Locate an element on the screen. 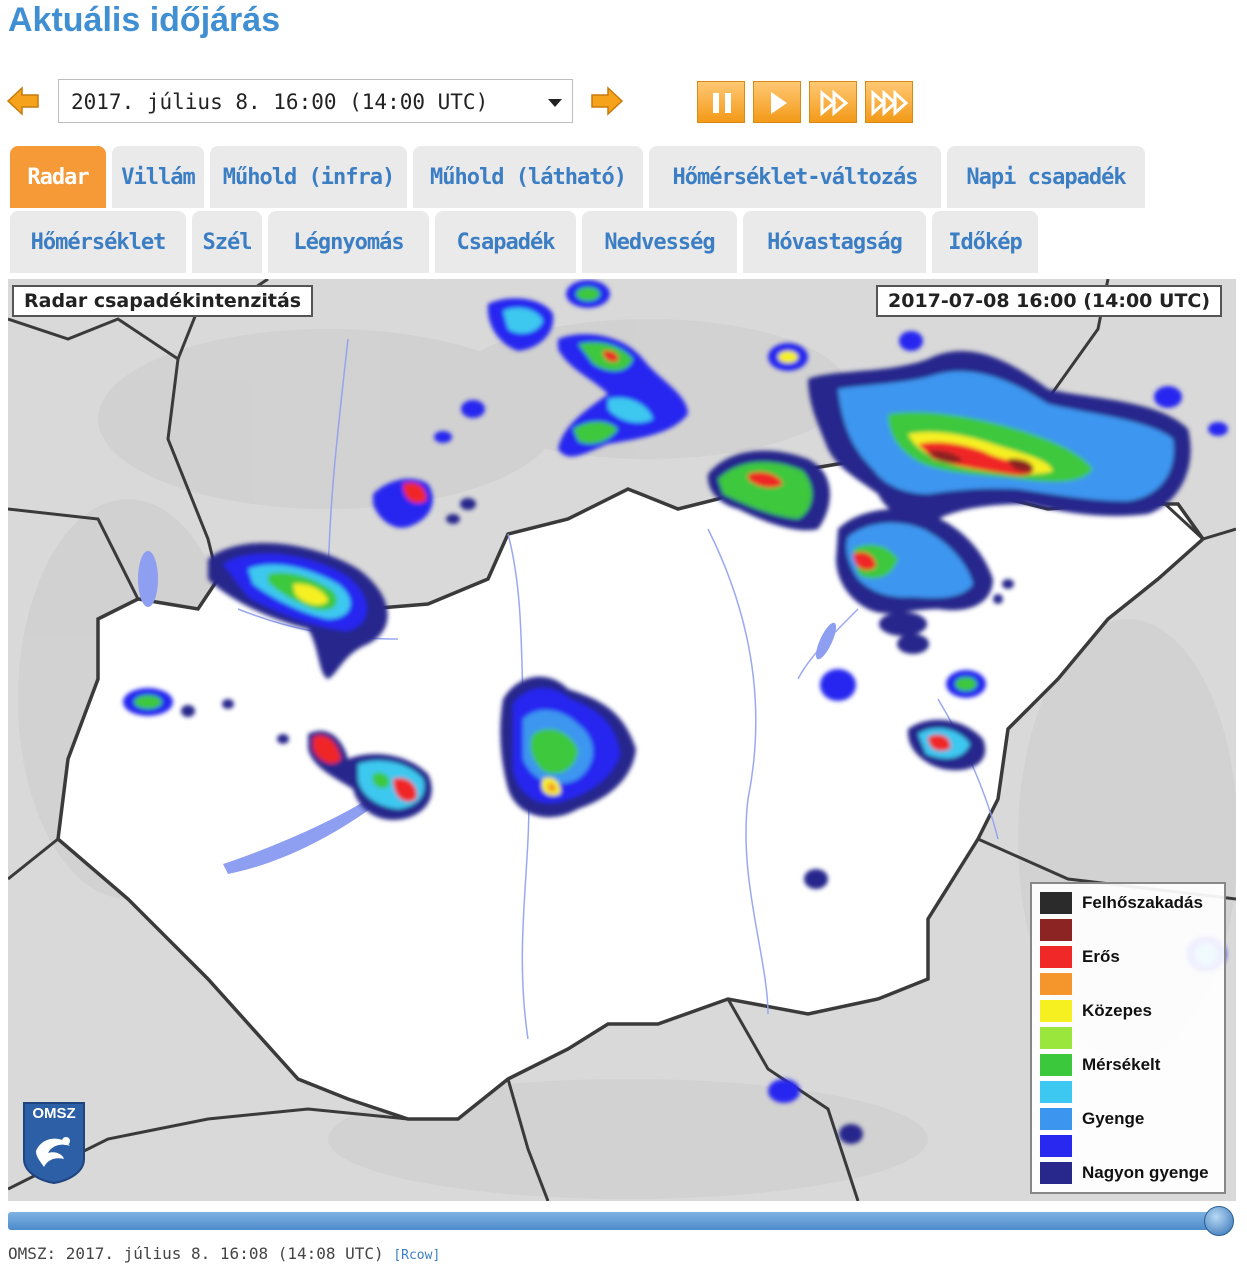 The image size is (1247, 1280). play-icon is located at coordinates (779, 103).